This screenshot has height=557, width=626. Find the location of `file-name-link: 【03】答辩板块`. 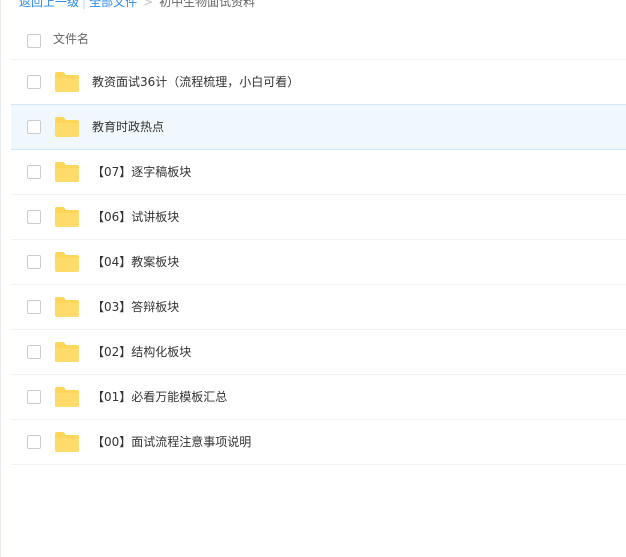

file-name-link: 【03】答辩板块 is located at coordinates (135, 307).